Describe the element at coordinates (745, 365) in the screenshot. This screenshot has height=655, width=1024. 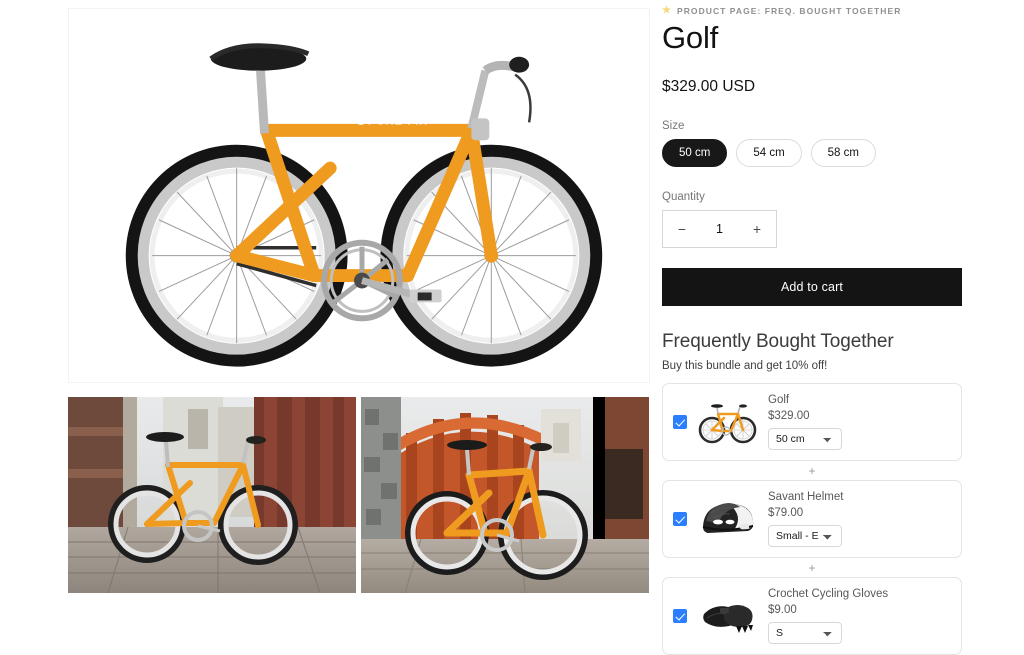
I see `bundle-discount-text: Buy this bundle and get 10% off!` at that location.